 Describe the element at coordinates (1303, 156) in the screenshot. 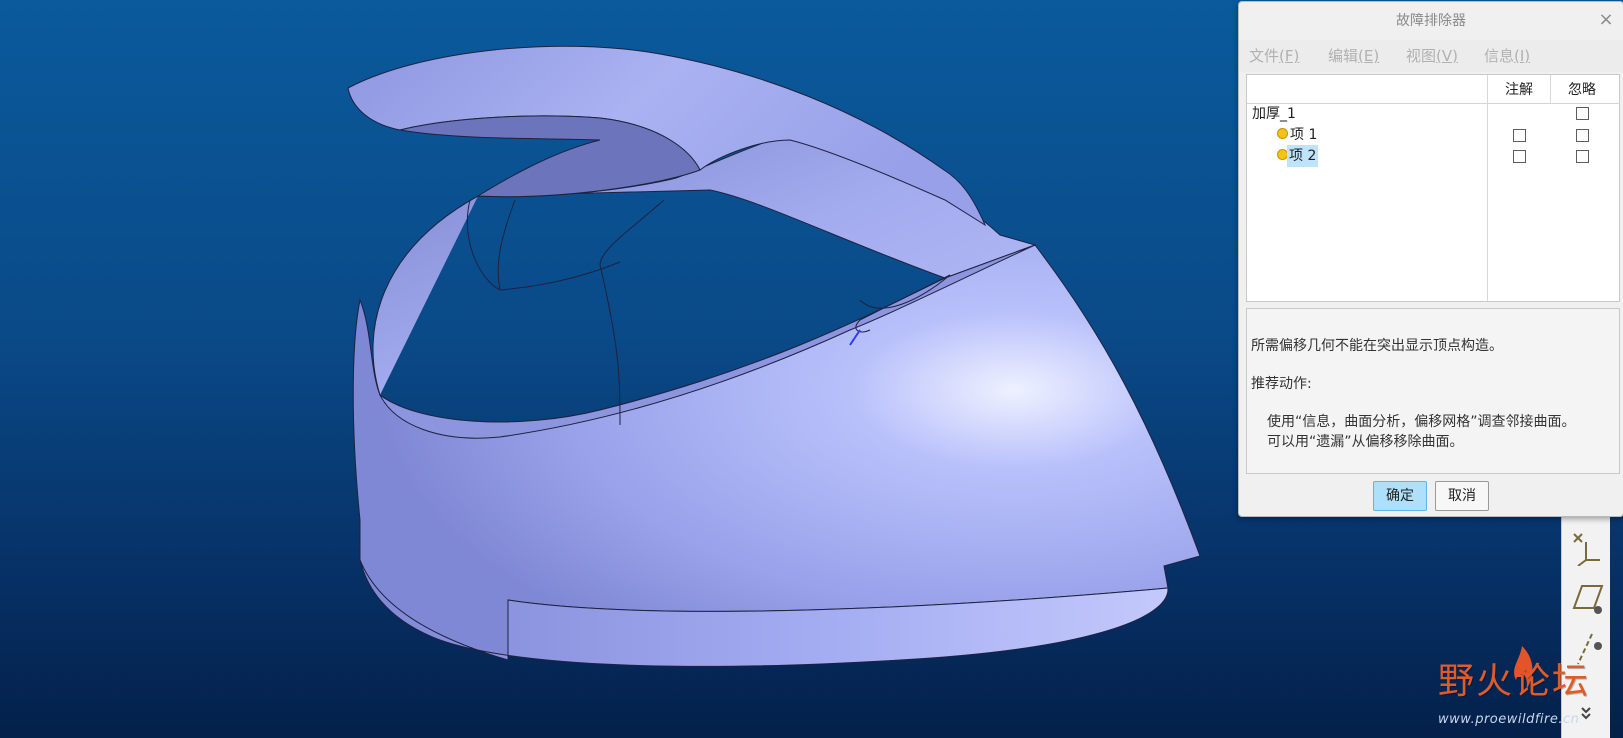

I see `tree-label: 项 2` at that location.